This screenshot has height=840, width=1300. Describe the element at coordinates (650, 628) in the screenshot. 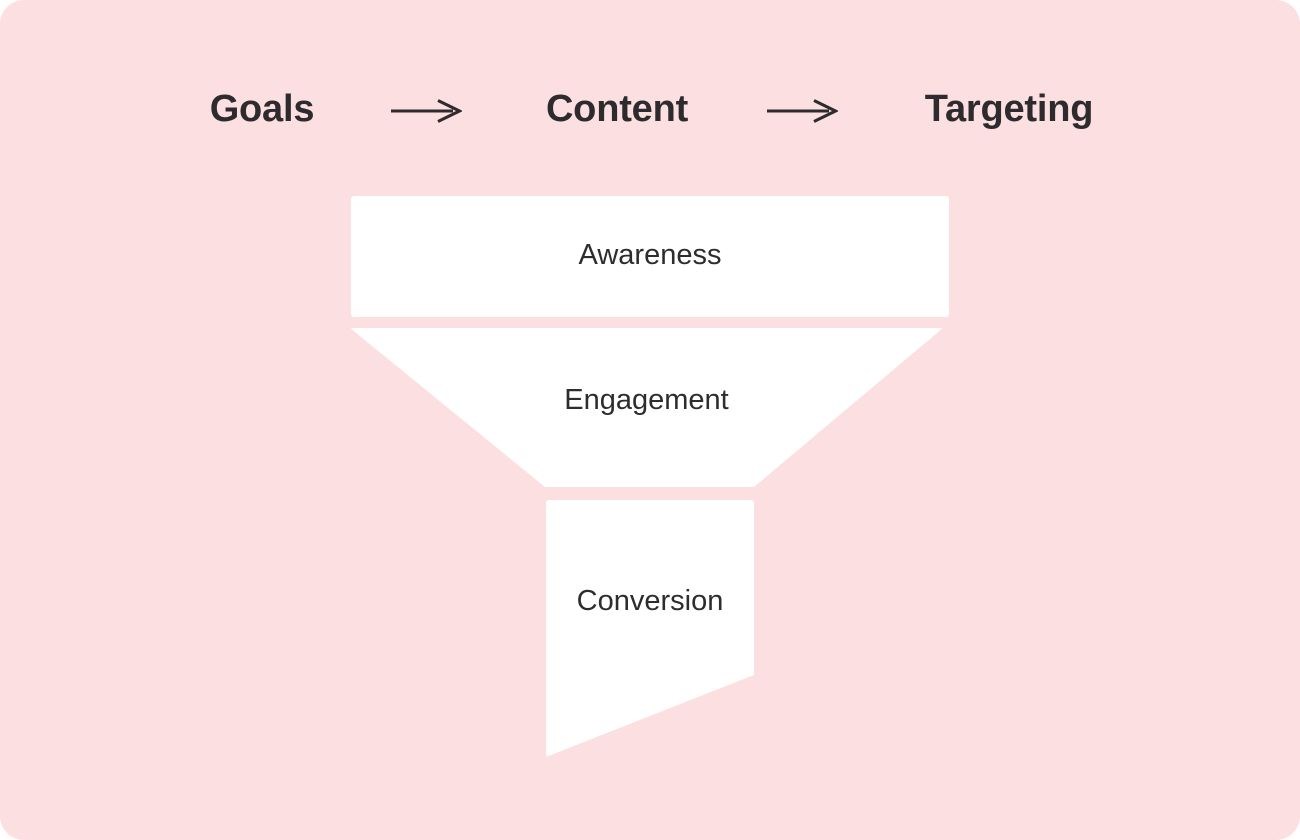

I see `funnel-stage-conversion: Conversion` at that location.